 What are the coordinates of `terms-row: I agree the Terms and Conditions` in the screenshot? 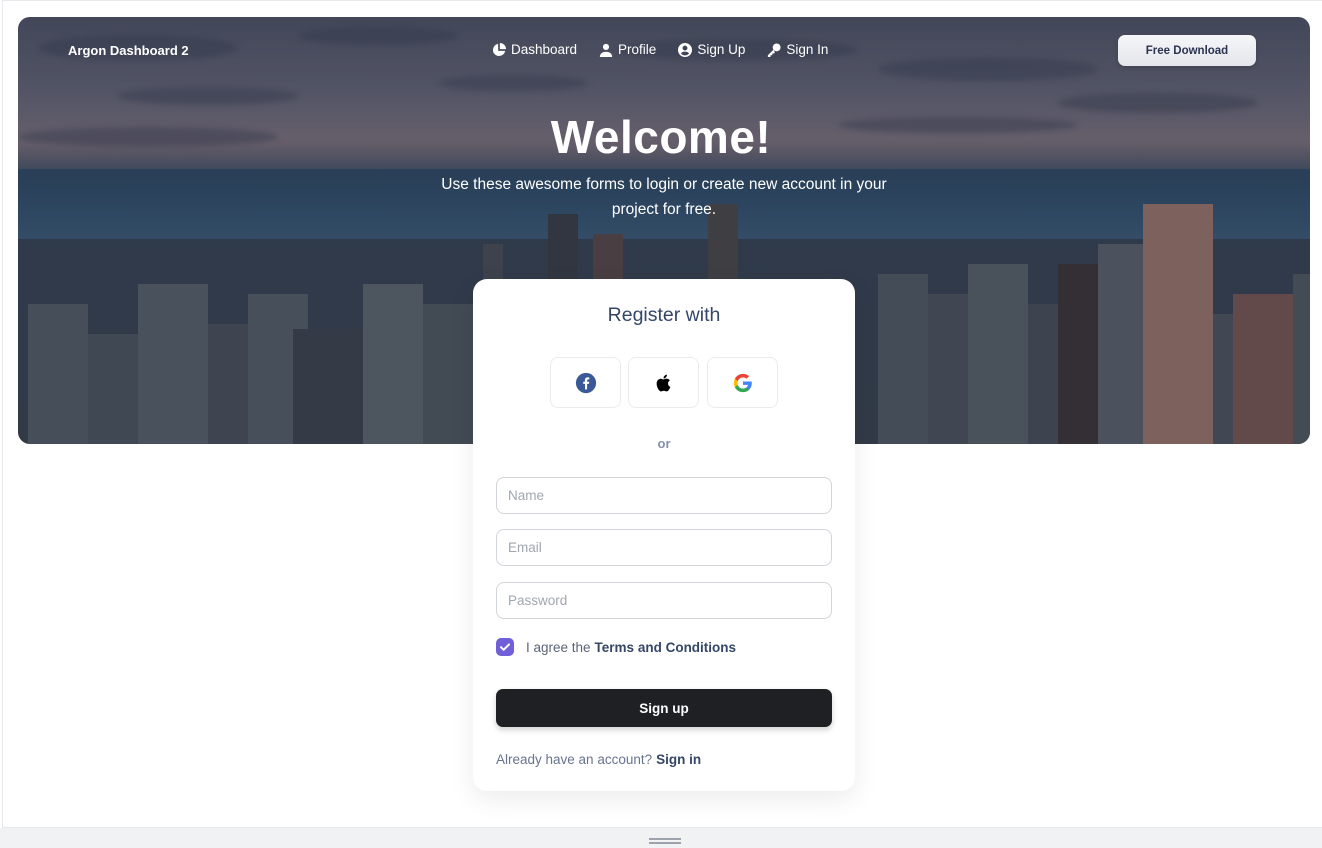 It's located at (616, 647).